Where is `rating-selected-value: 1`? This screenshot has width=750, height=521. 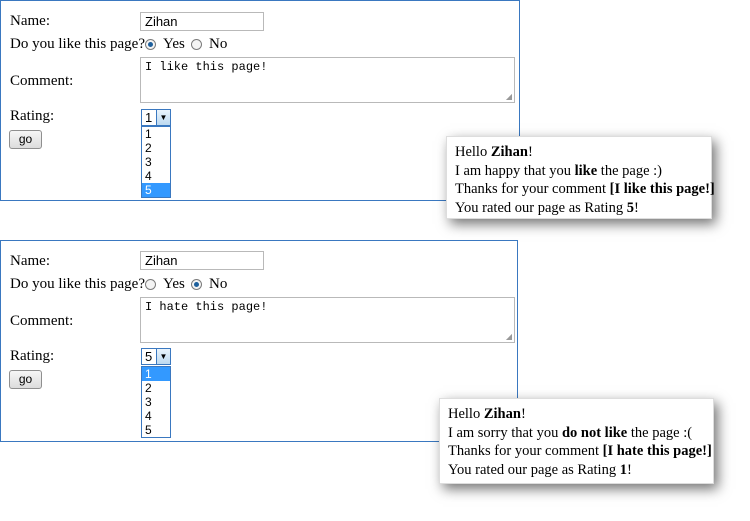 rating-selected-value: 1 is located at coordinates (149, 117).